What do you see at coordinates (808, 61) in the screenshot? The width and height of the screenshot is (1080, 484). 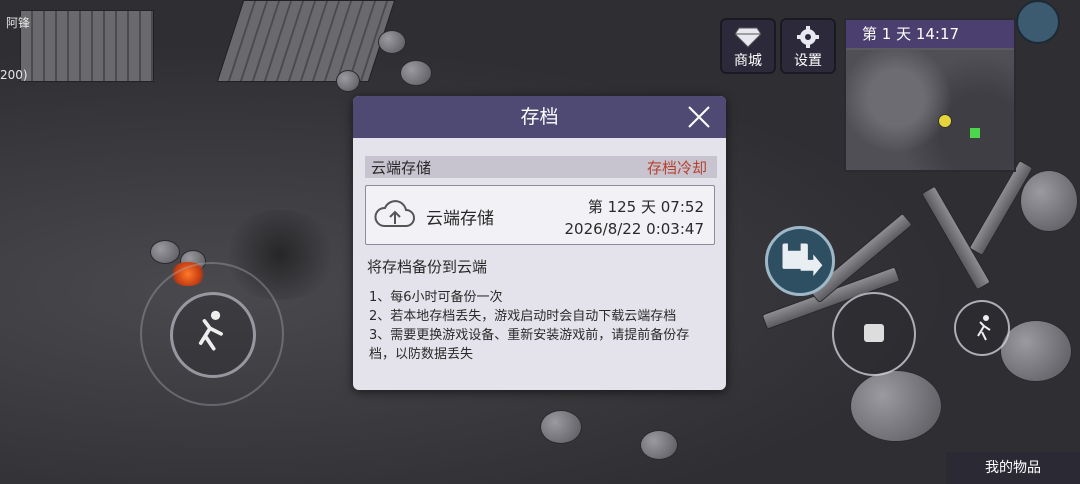 I see `settings-label: 设置` at bounding box center [808, 61].